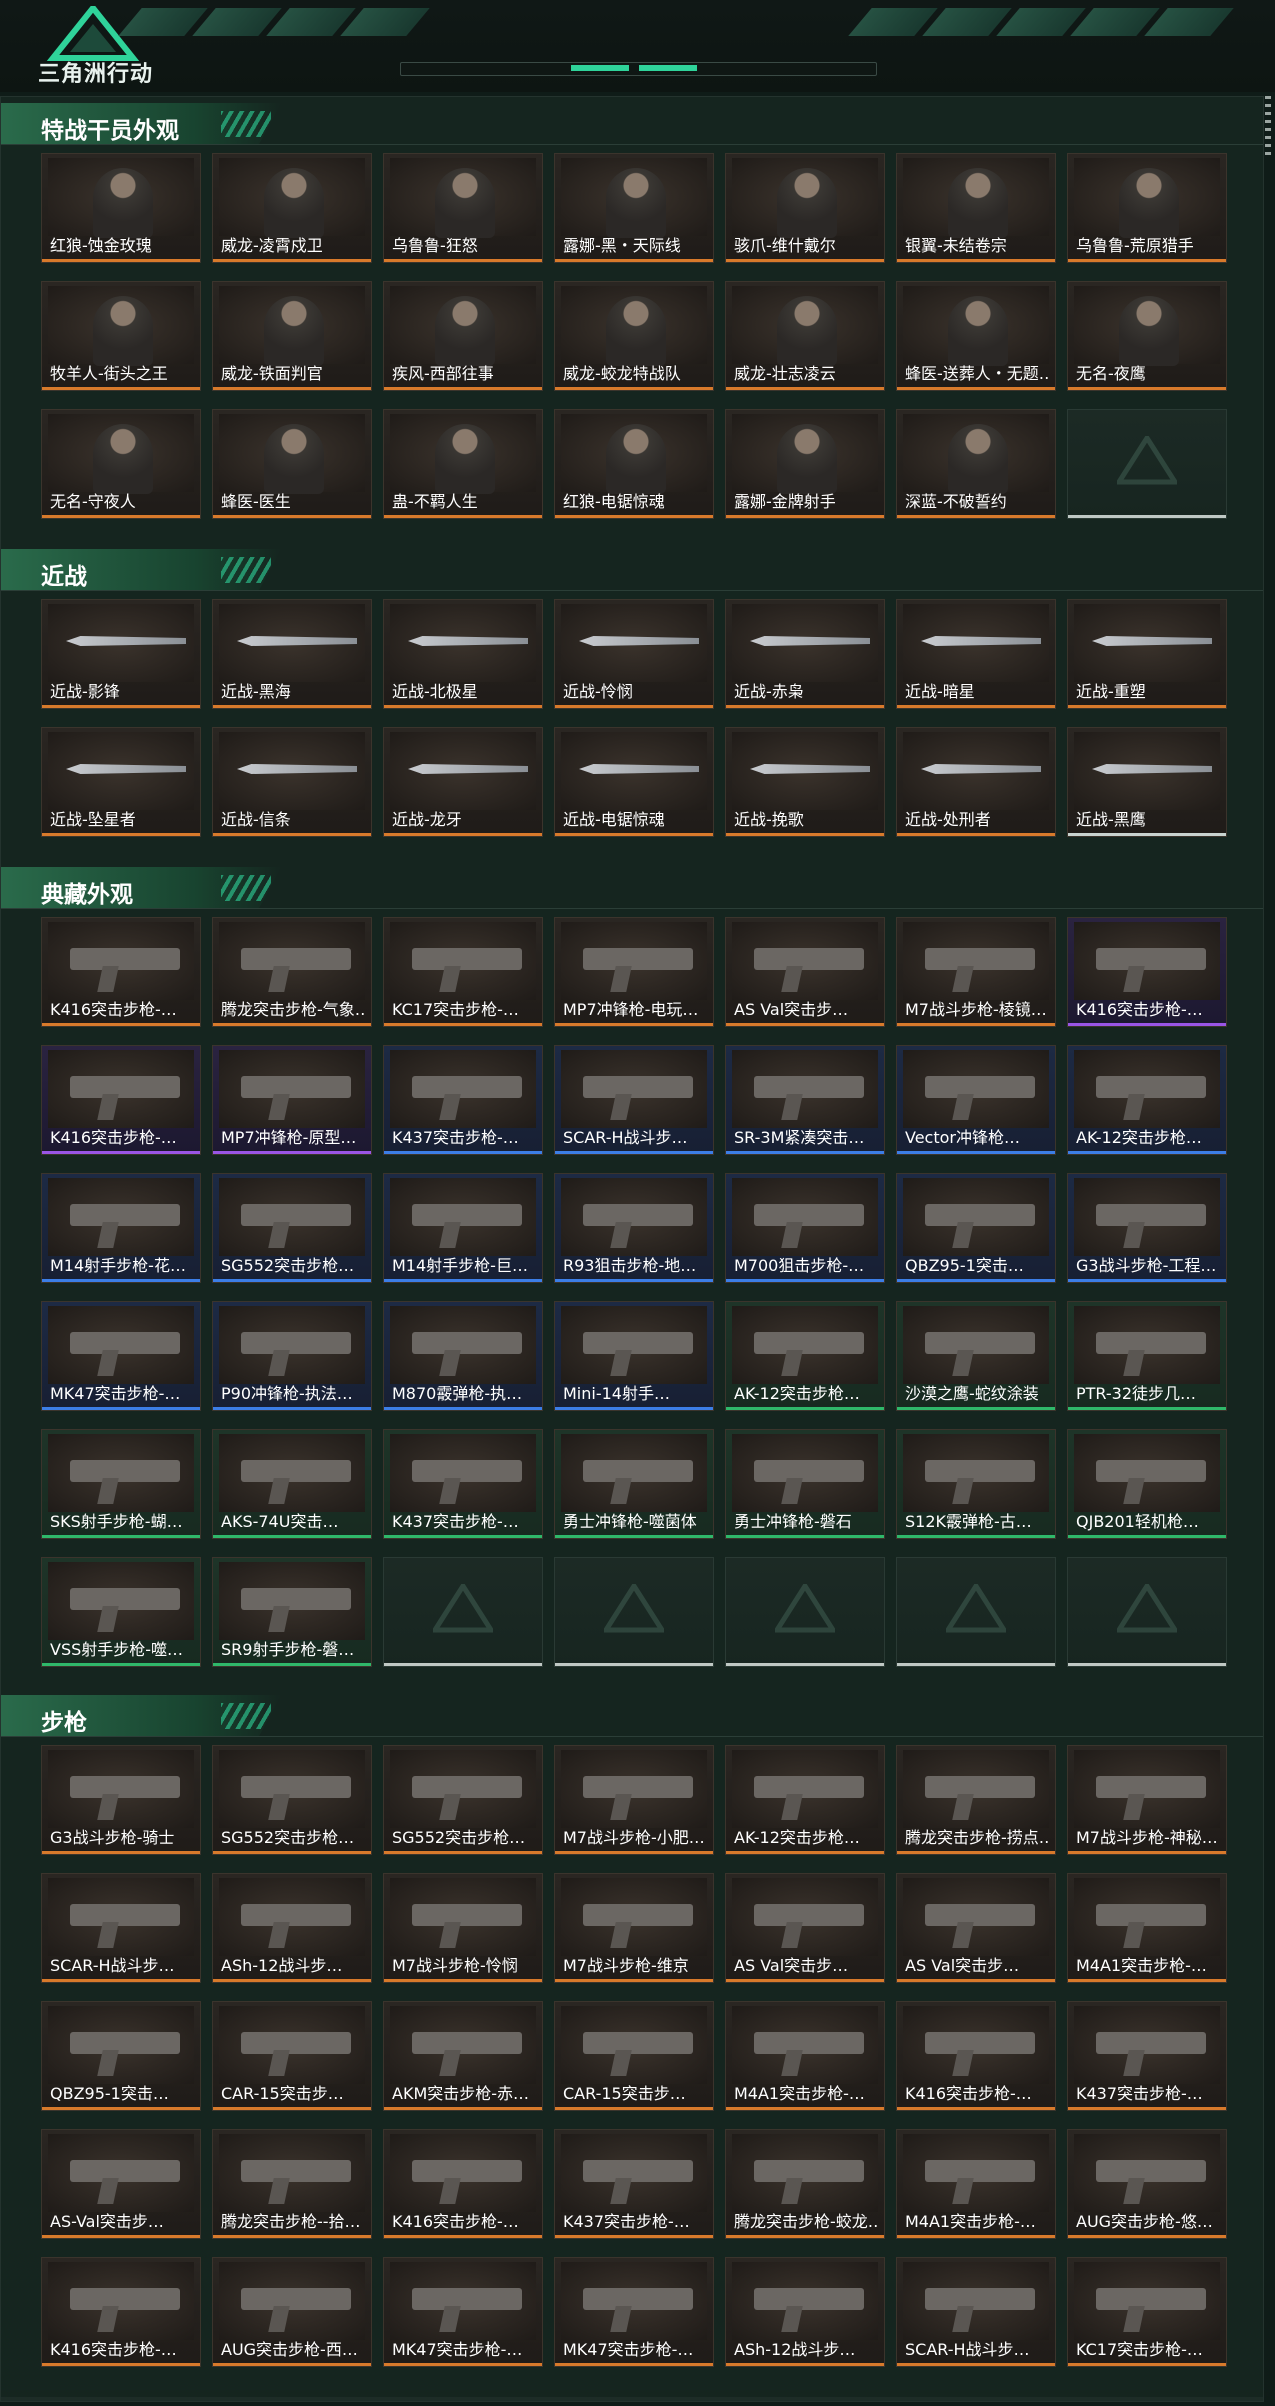 The width and height of the screenshot is (1275, 2406). I want to click on skin-card: 近战-信条, so click(292, 782).